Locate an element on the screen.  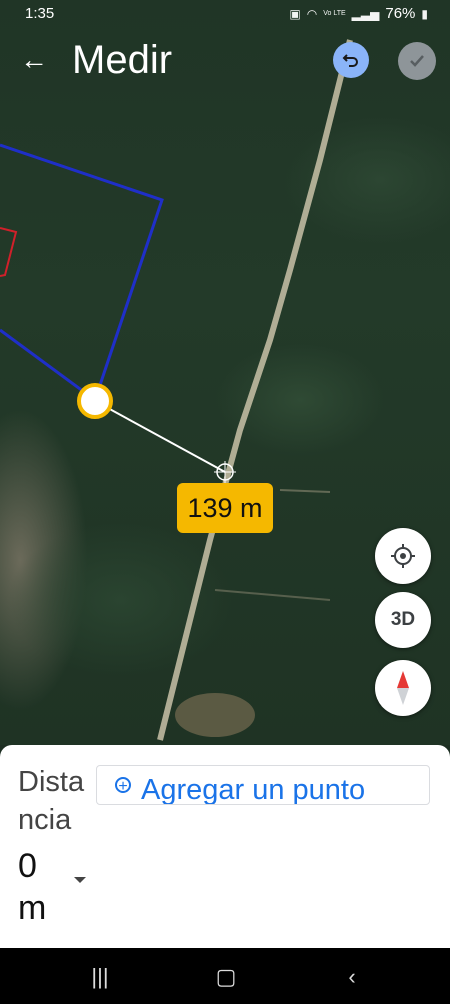
add-point-button: + Agregar un punto is located at coordinates (263, 785).